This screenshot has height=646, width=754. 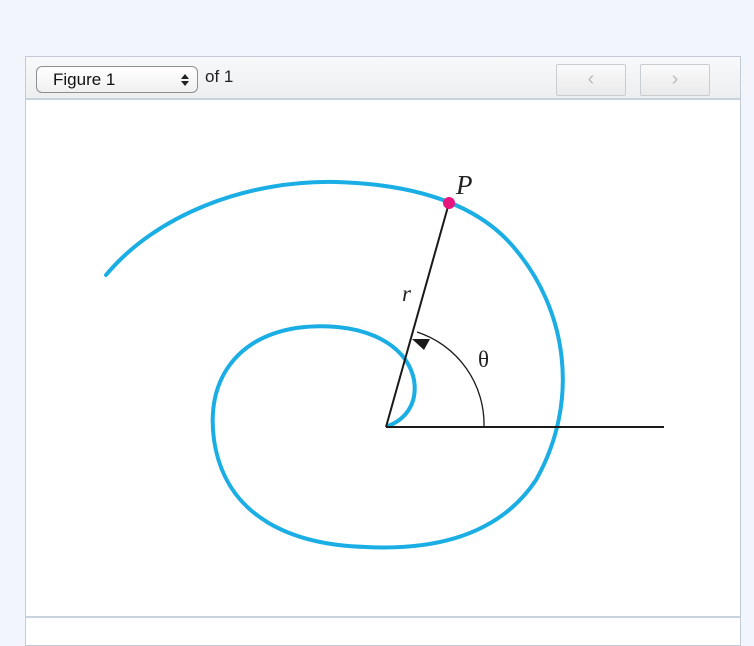 What do you see at coordinates (383, 617) in the screenshot?
I see `bottom-divider` at bounding box center [383, 617].